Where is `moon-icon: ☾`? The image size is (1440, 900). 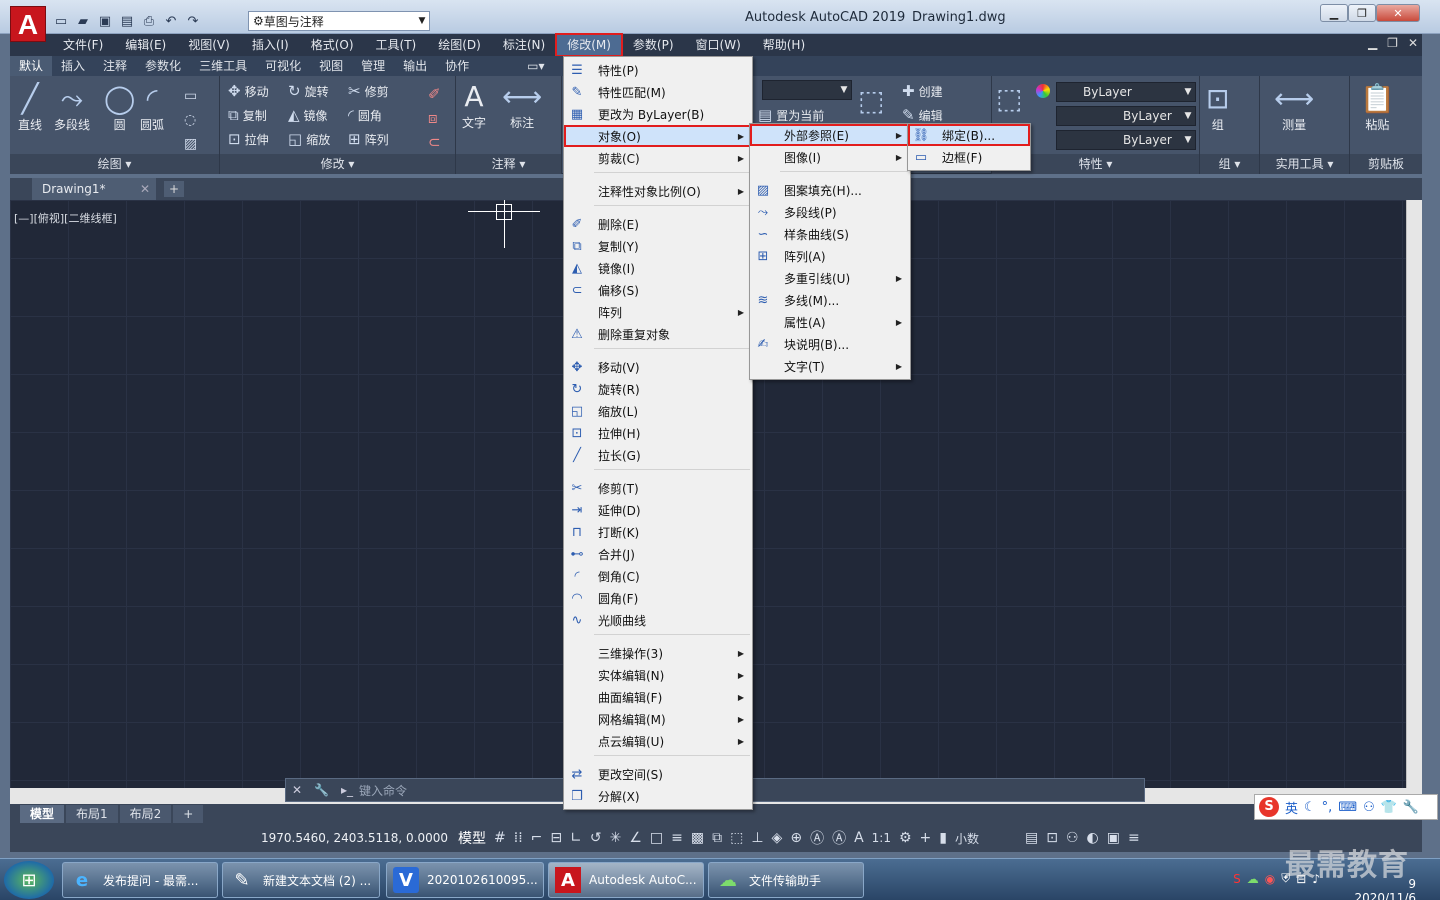 moon-icon: ☾ is located at coordinates (1310, 807).